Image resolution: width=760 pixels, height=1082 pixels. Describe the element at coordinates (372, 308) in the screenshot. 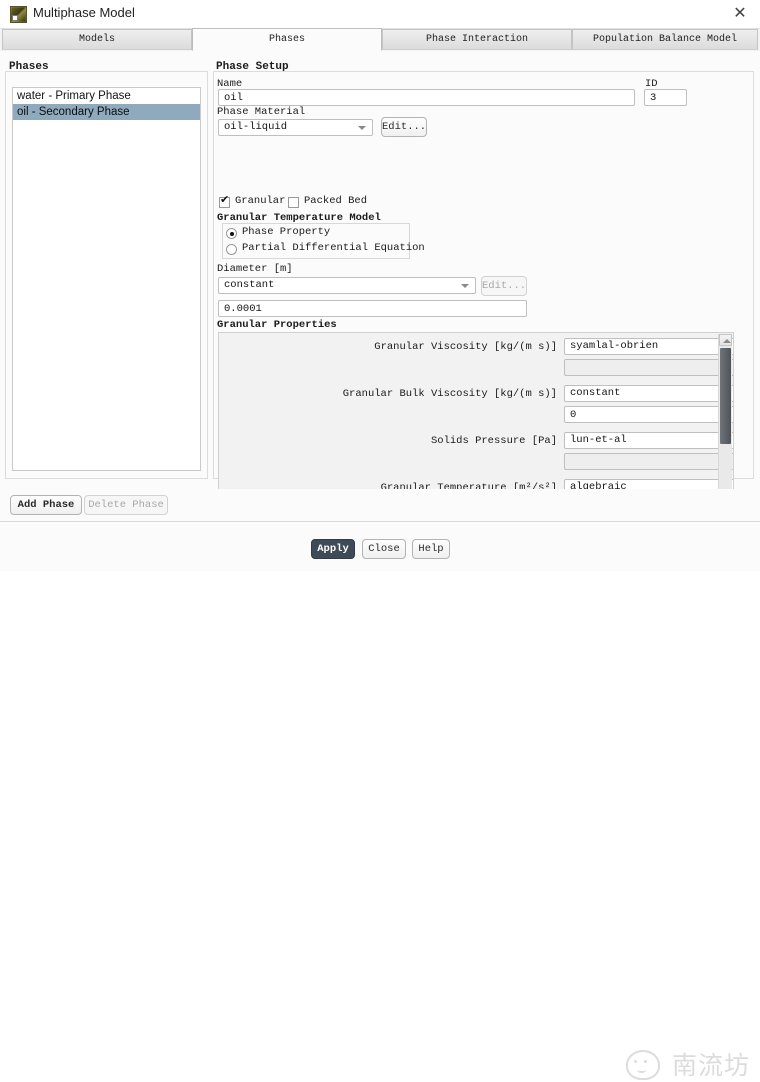

I see `diameter-value-input: 0.0001` at that location.